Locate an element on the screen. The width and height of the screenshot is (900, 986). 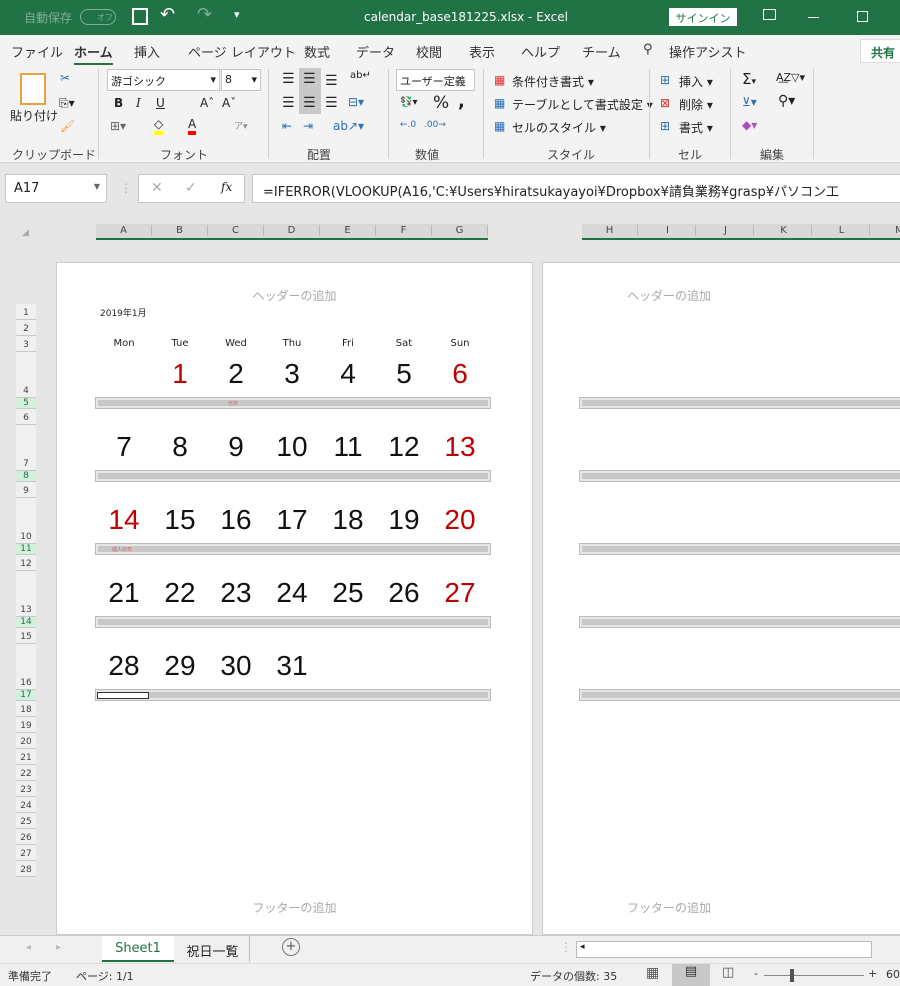
column-header: L is located at coordinates (842, 230).